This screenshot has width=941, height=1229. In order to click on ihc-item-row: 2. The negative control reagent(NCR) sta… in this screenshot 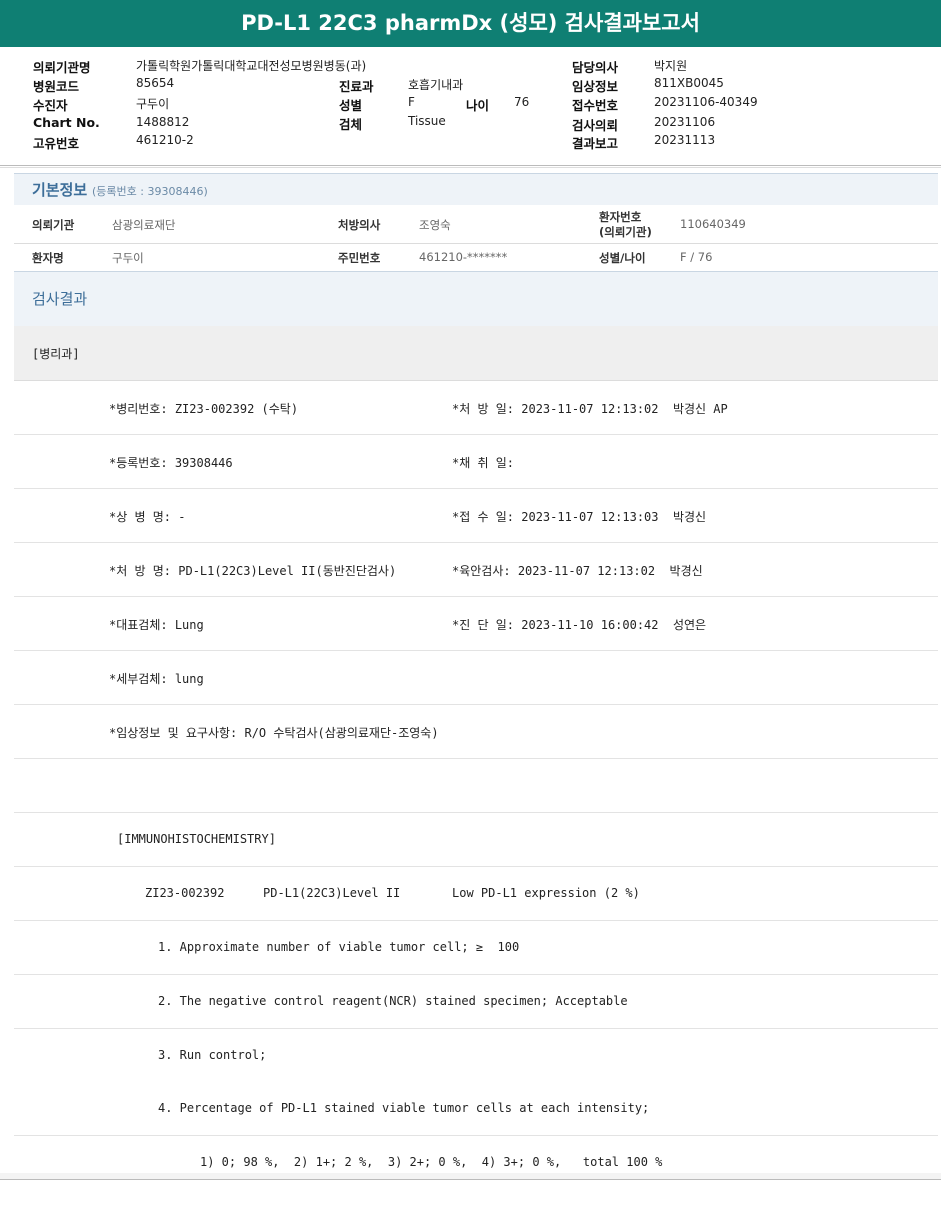, I will do `click(476, 1002)`.